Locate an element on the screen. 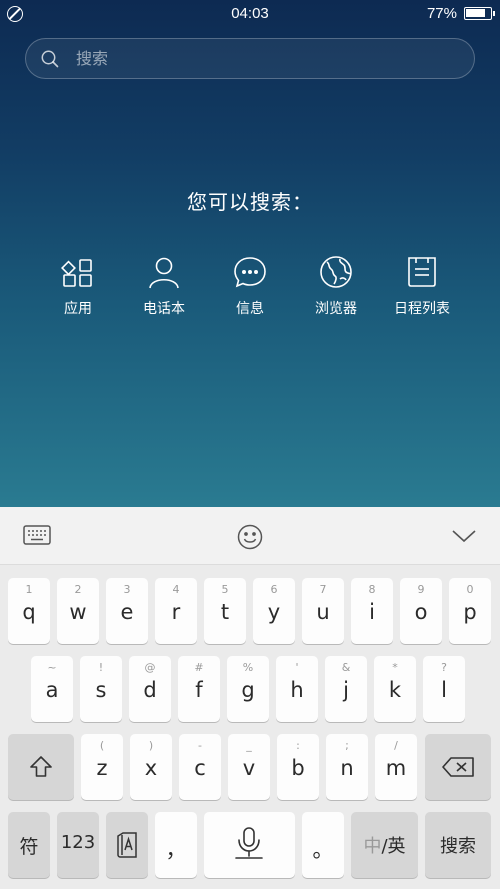 The height and width of the screenshot is (889, 500). key-t: 5t is located at coordinates (225, 611).